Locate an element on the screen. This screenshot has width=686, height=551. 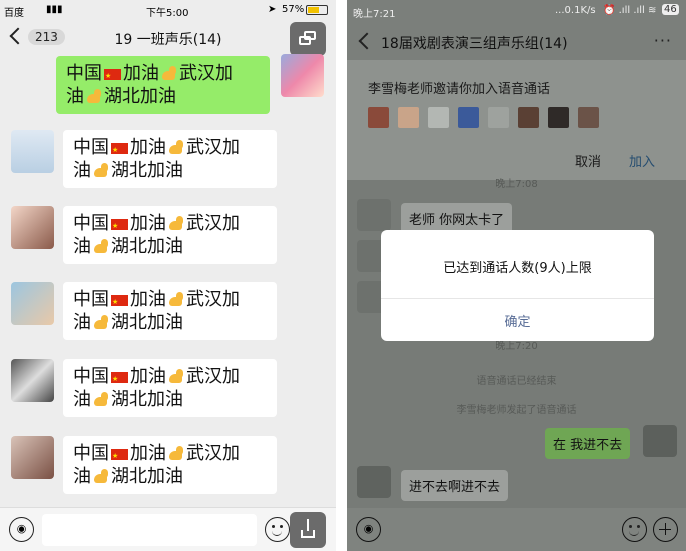
system-message: 李雪梅老师发起了语音通话 is located at coordinates (516, 410).